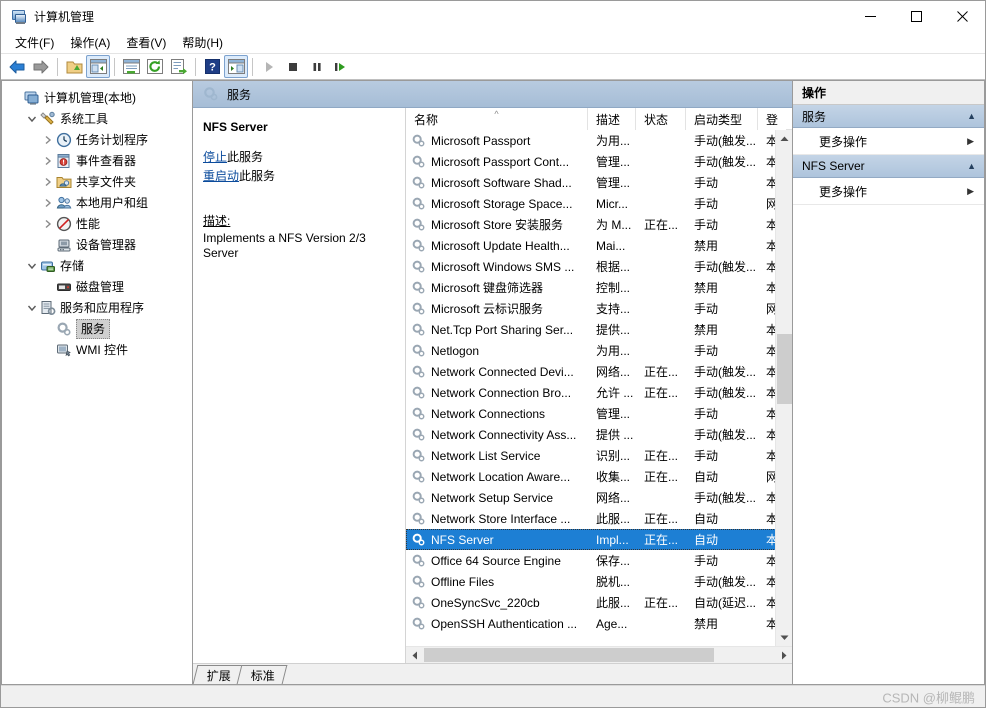 The image size is (986, 708). I want to click on tree-item-7: 设备管理器, so click(97, 244).